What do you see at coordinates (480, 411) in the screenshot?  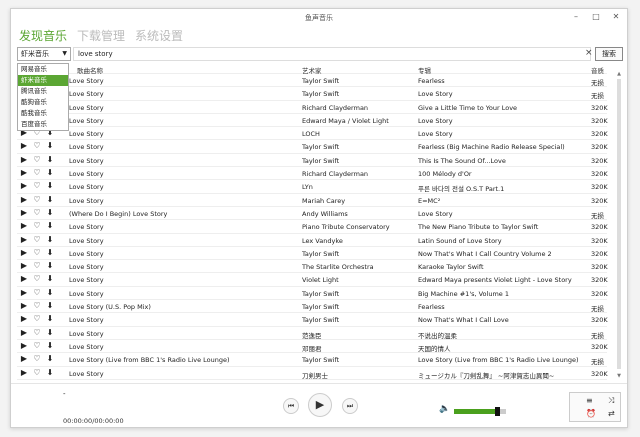 I see `volume-slider` at bounding box center [480, 411].